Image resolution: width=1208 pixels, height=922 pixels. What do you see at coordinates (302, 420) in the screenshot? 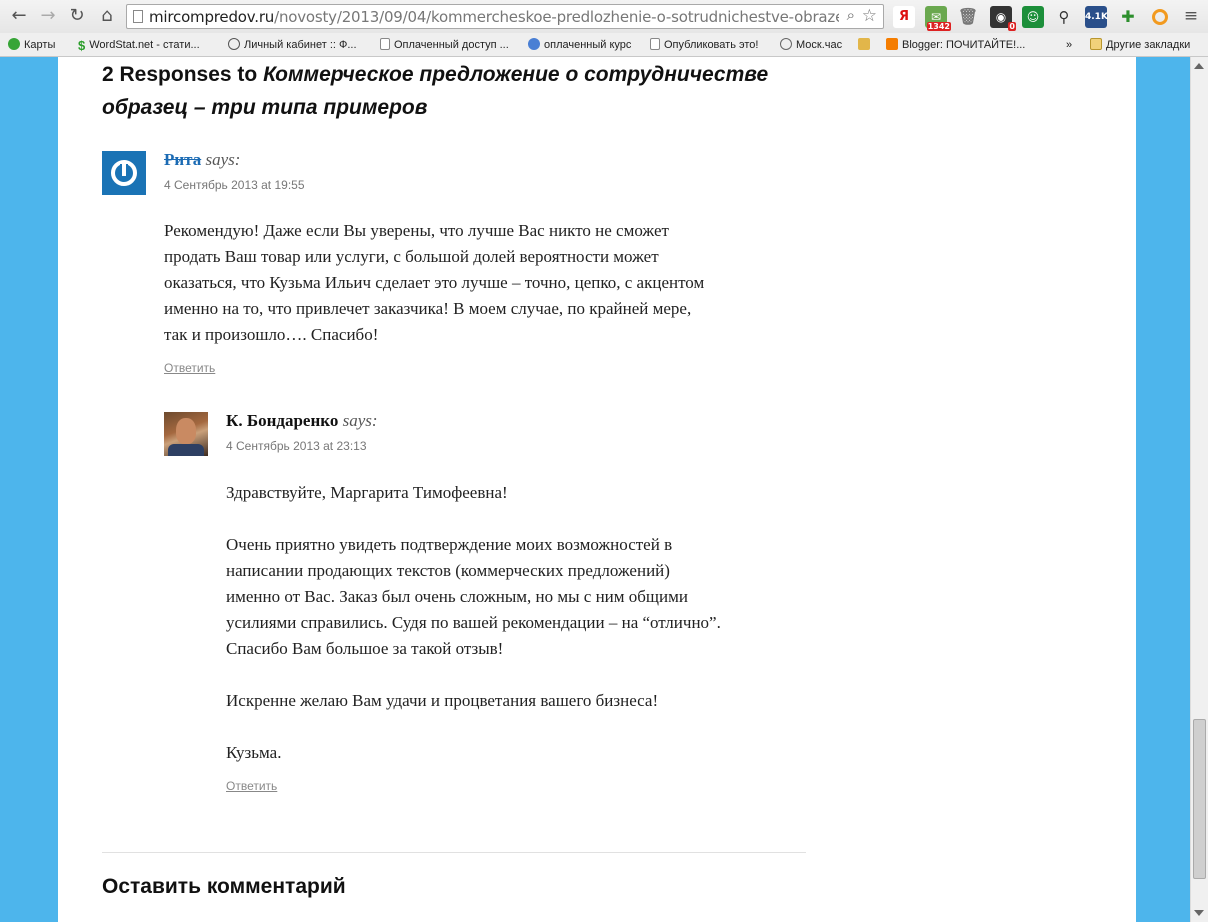
I see `comment-author: К. Бондаренко says:` at bounding box center [302, 420].